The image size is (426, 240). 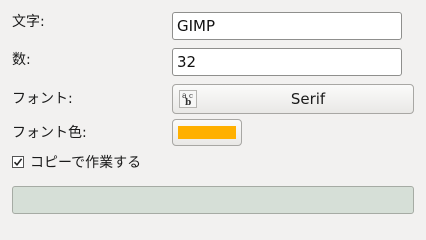 I want to click on number-input, so click(x=287, y=62).